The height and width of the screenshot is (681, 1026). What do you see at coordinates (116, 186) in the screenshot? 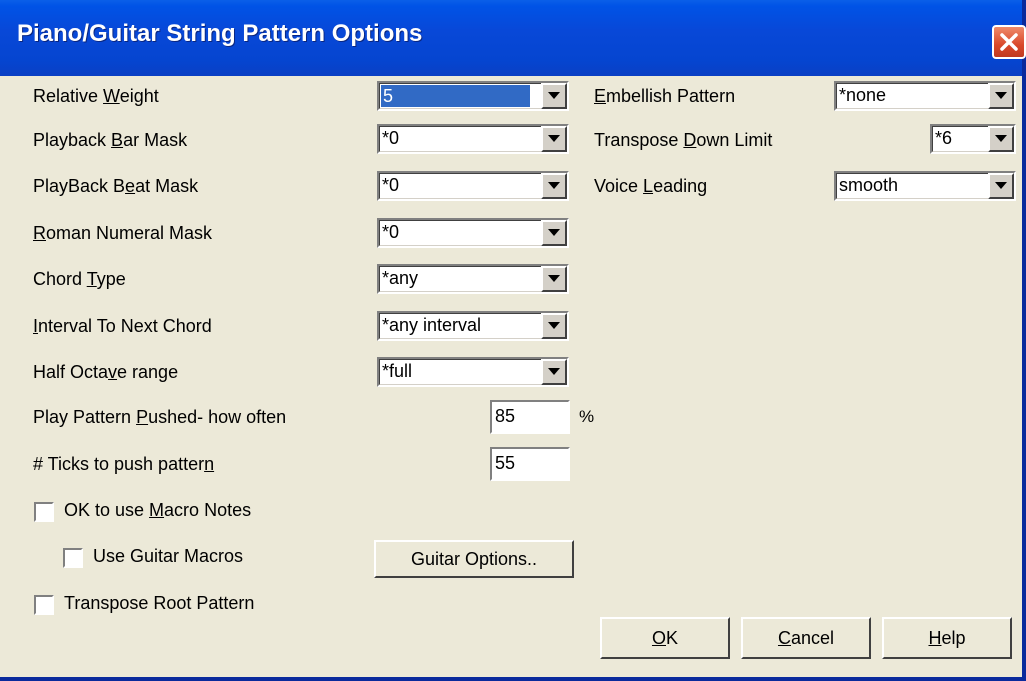
I see `playback-beat-mask-label: PlayBack Beat Mask` at bounding box center [116, 186].